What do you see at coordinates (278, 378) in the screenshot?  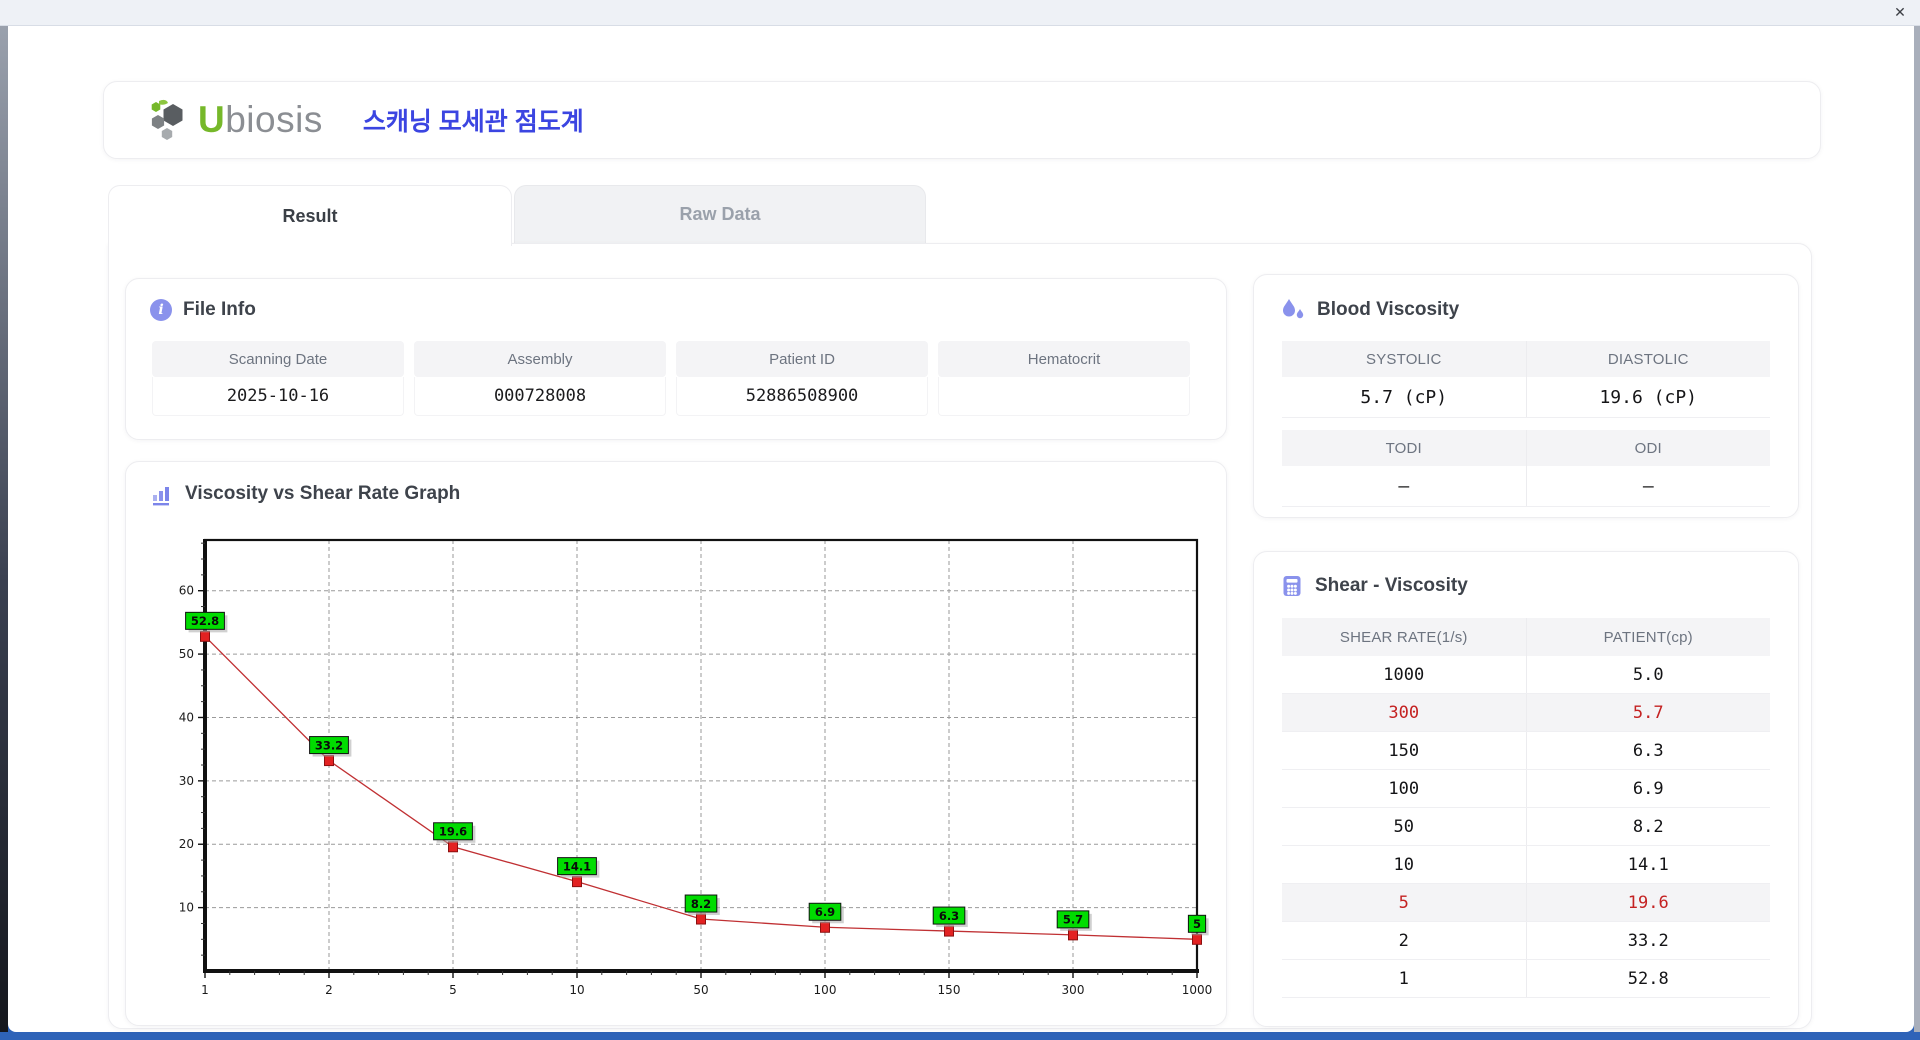 I see `field-scanning-date: Scanning Date 2025-10-16` at bounding box center [278, 378].